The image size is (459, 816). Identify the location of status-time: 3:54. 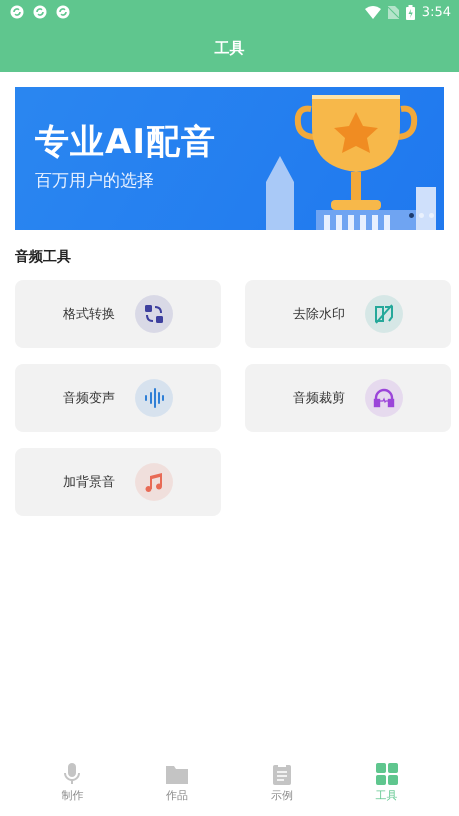
(436, 12).